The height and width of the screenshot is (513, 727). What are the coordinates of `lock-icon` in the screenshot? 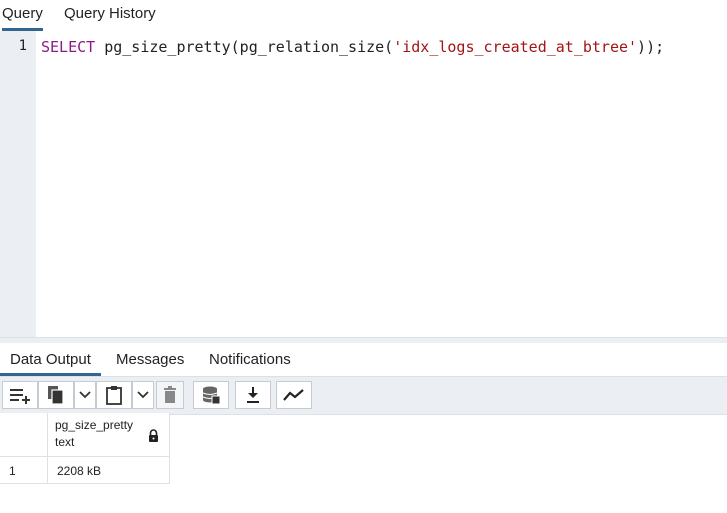 It's located at (153, 435).